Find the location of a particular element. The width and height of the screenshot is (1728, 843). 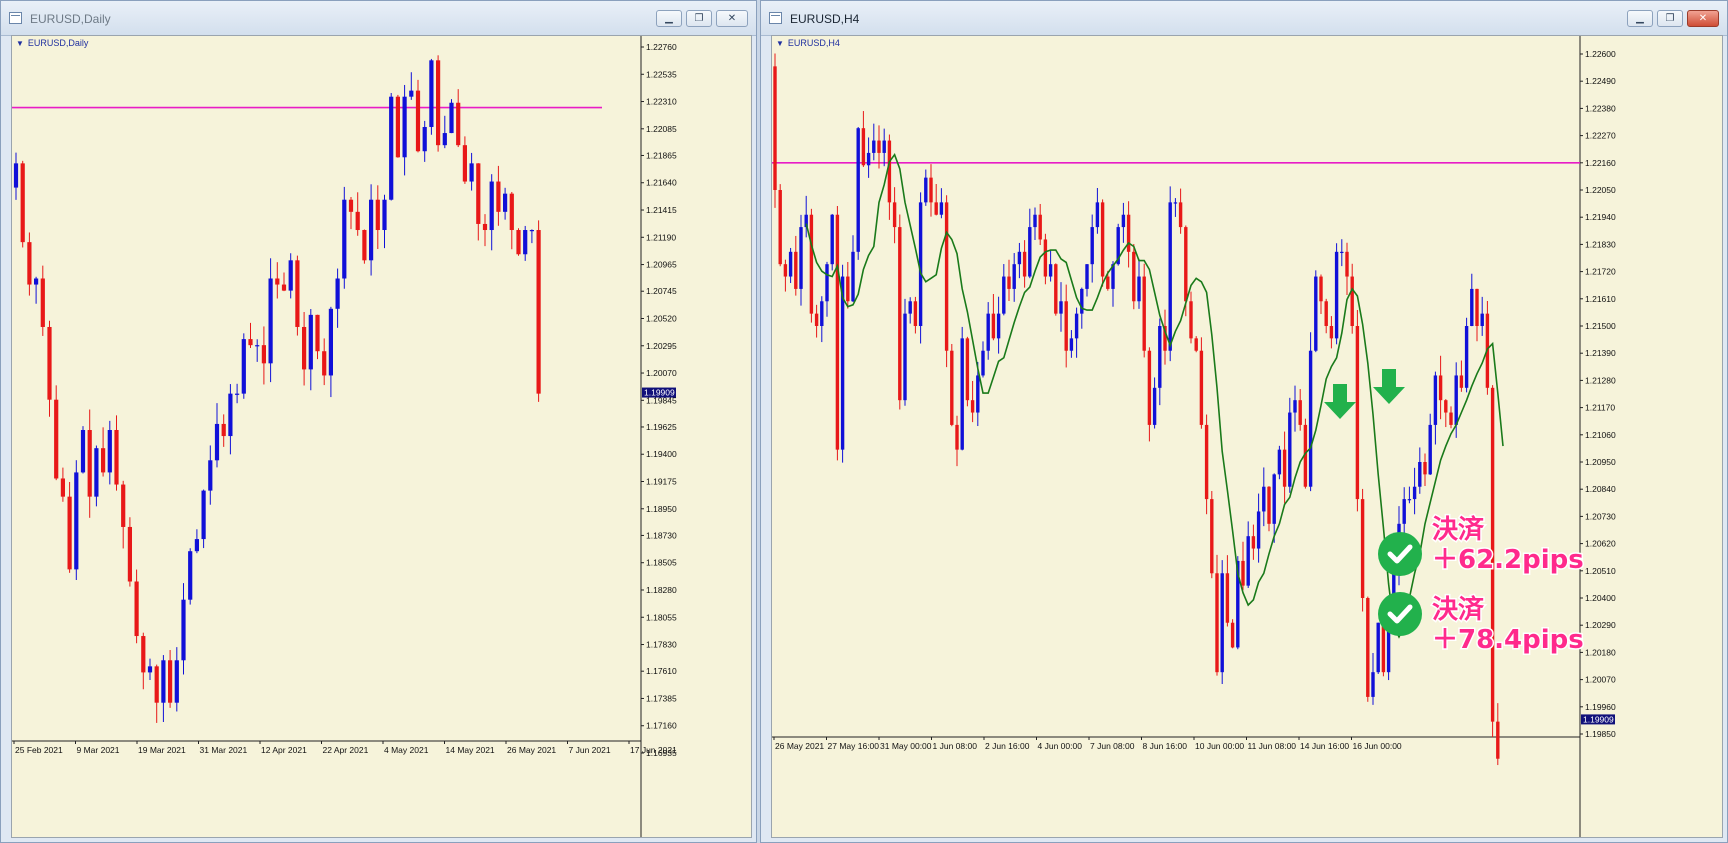

price-tick-label: 1.20730 is located at coordinates (1600, 516).